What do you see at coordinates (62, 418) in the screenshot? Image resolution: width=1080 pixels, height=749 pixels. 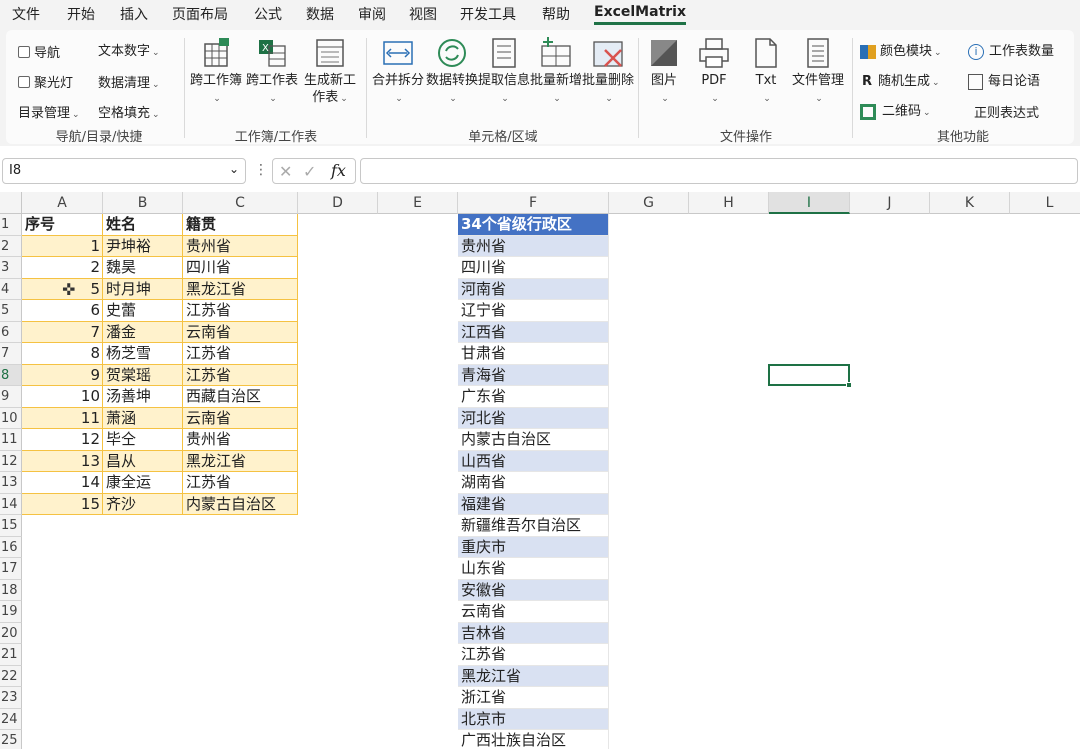 I see `table-cell: 11` at bounding box center [62, 418].